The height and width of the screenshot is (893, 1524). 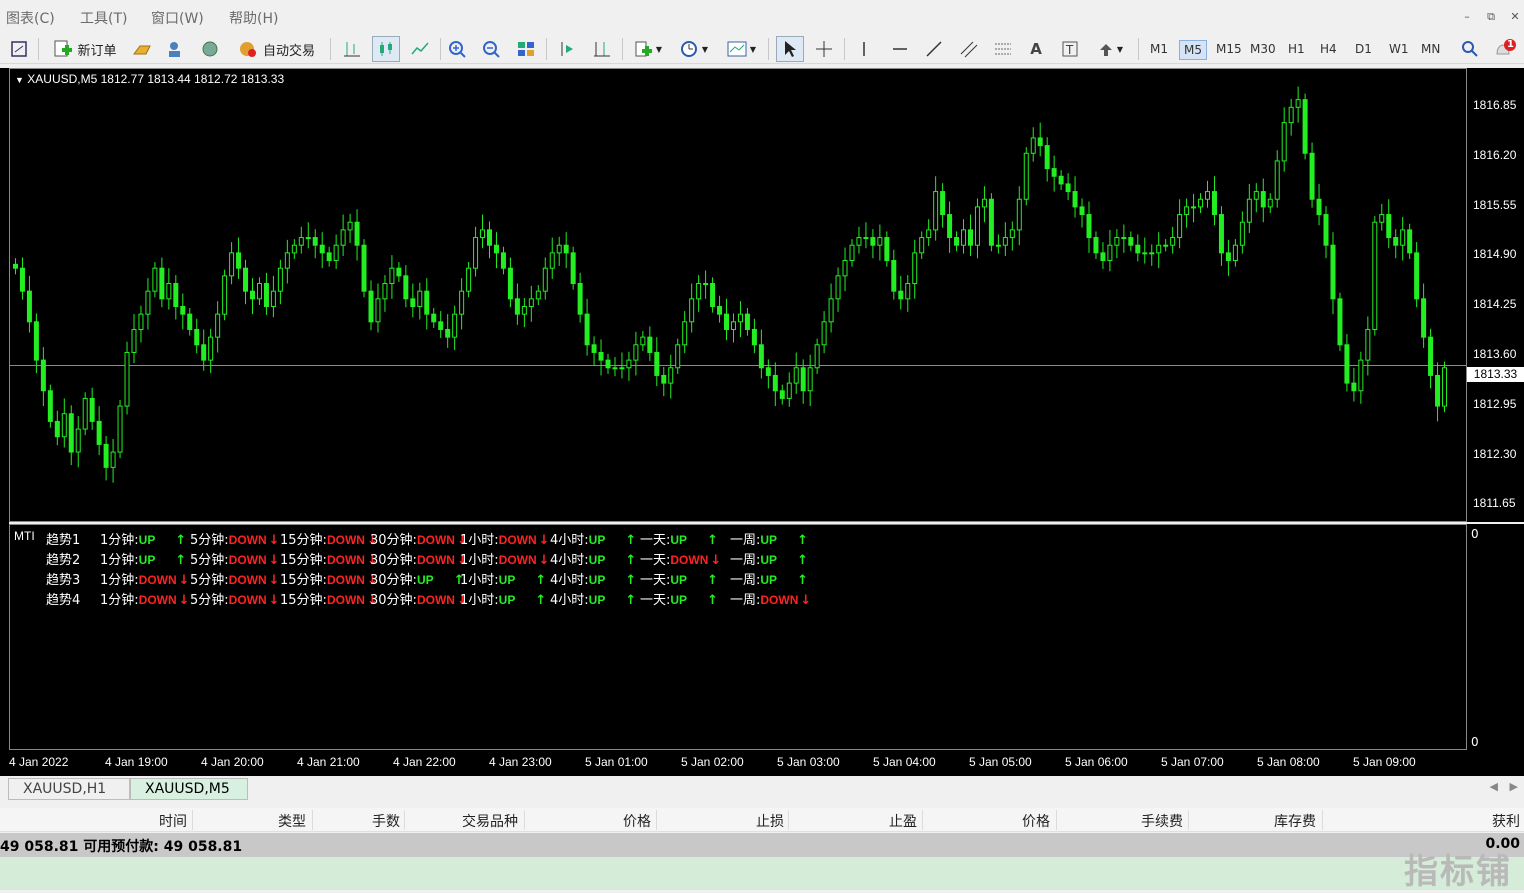 What do you see at coordinates (85, 49) in the screenshot?
I see `new-order-button: 新订单` at bounding box center [85, 49].